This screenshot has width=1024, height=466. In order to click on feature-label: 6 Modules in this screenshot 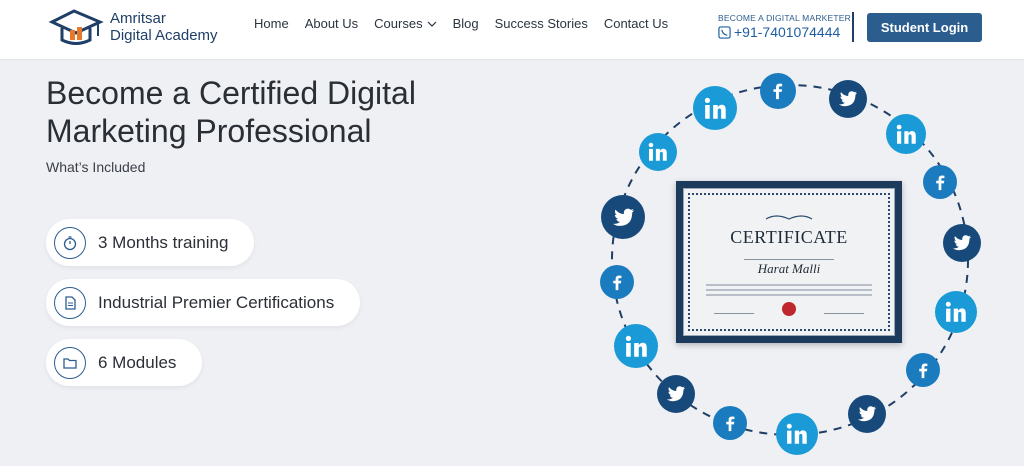, I will do `click(137, 362)`.